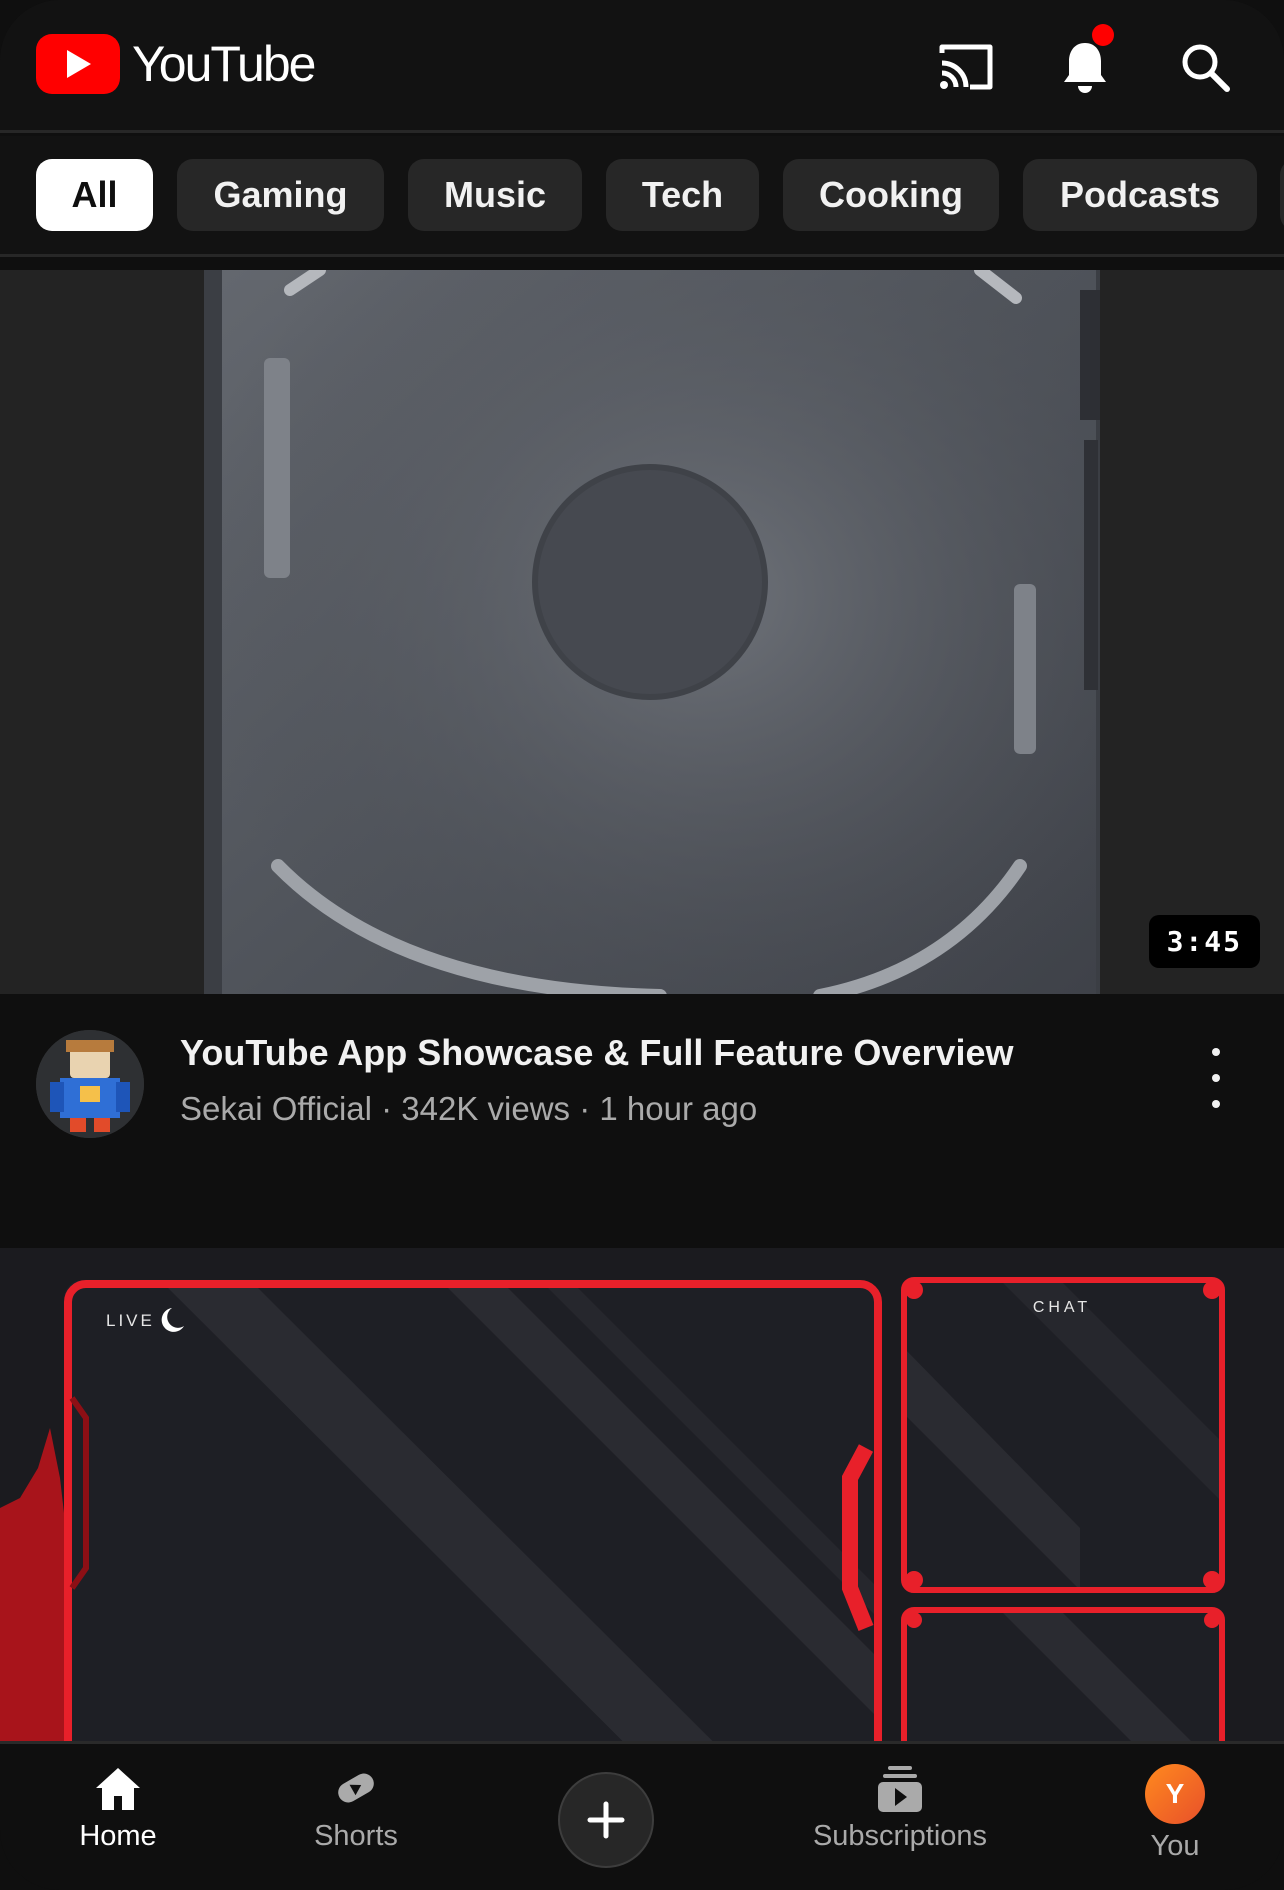 Image resolution: width=1284 pixels, height=1890 pixels. What do you see at coordinates (118, 1789) in the screenshot?
I see `home-icon` at bounding box center [118, 1789].